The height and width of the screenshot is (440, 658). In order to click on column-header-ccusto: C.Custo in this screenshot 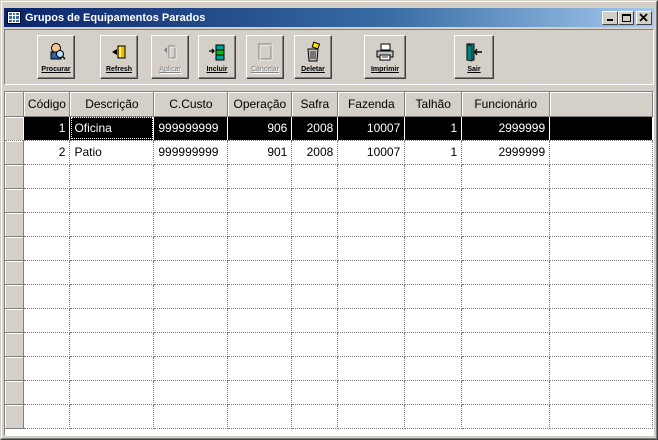, I will do `click(191, 104)`.